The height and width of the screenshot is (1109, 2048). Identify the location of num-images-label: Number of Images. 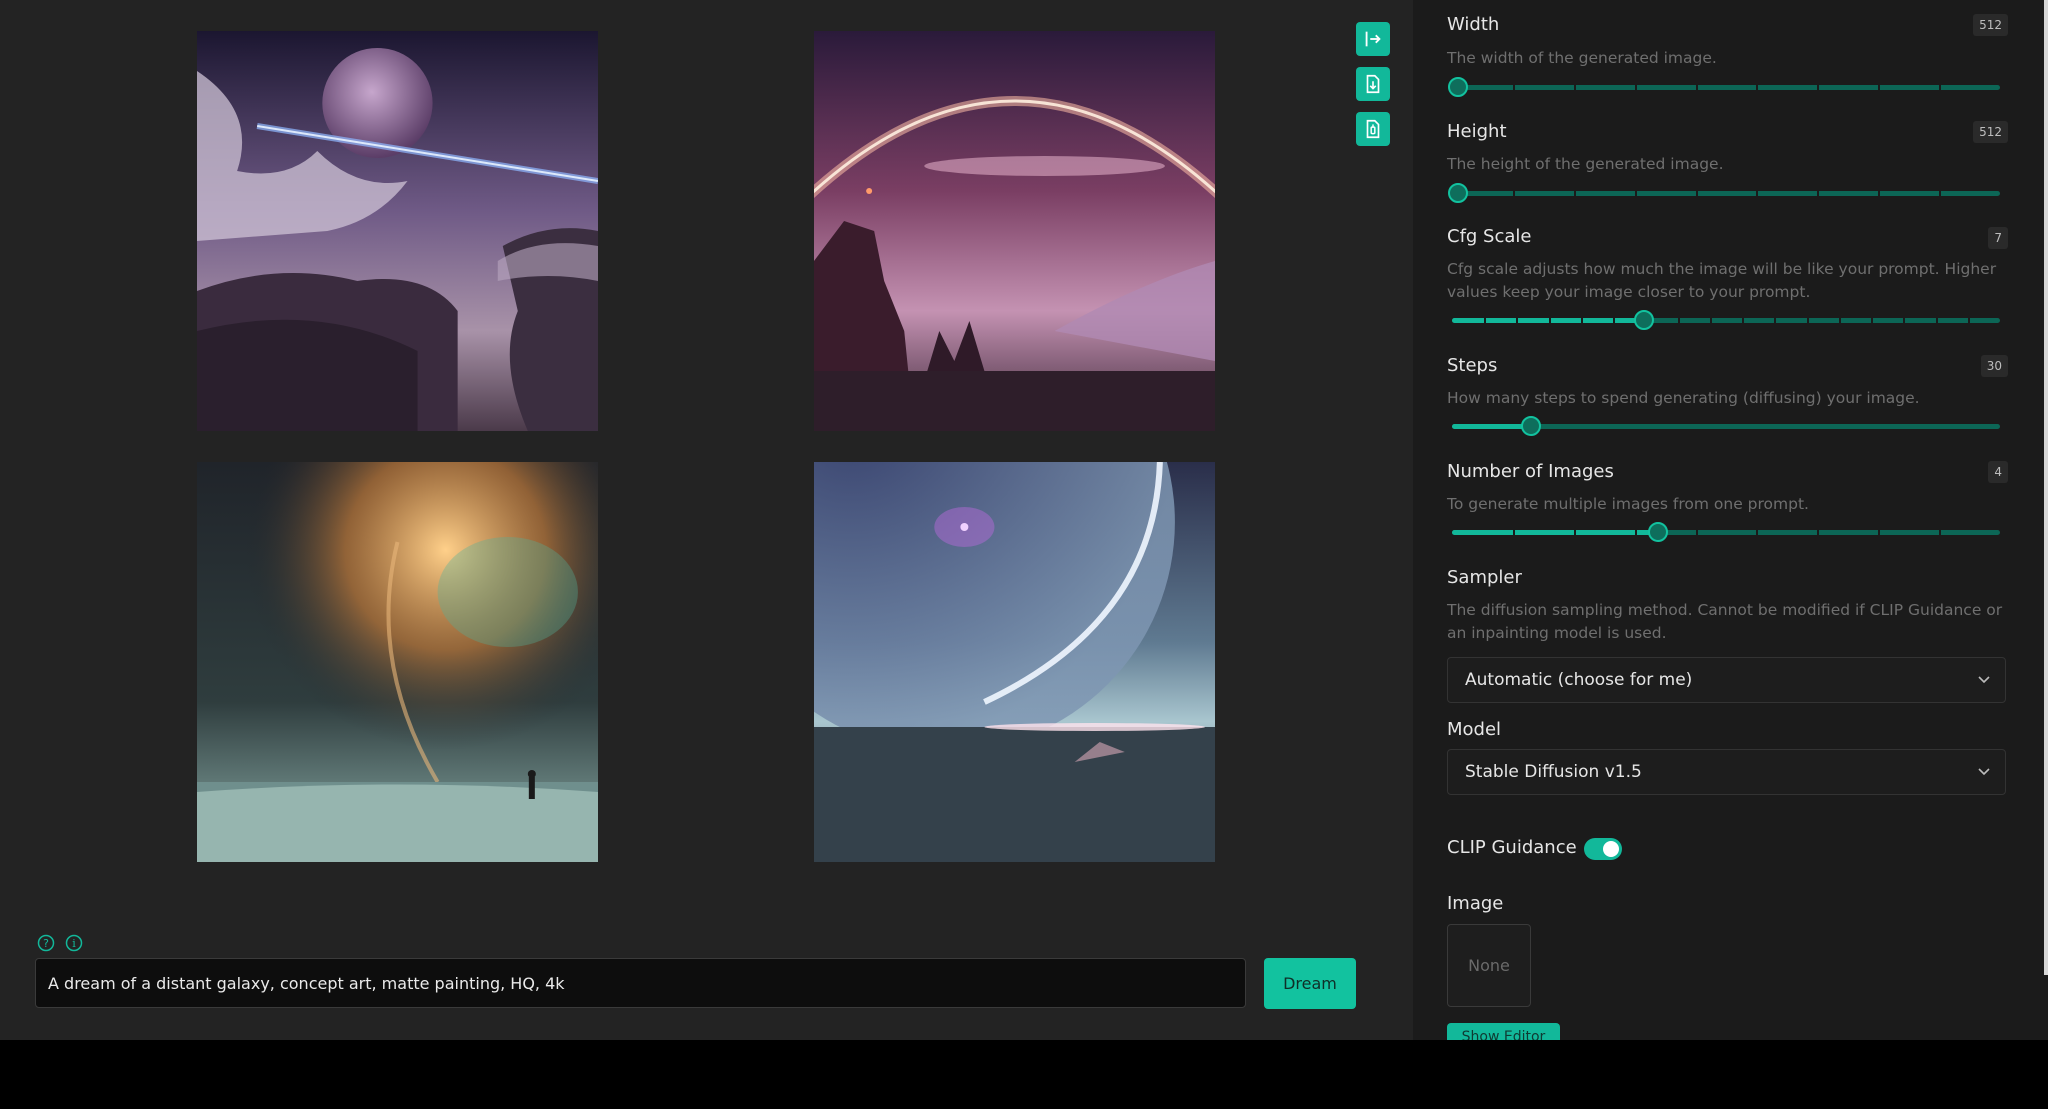
(1530, 471).